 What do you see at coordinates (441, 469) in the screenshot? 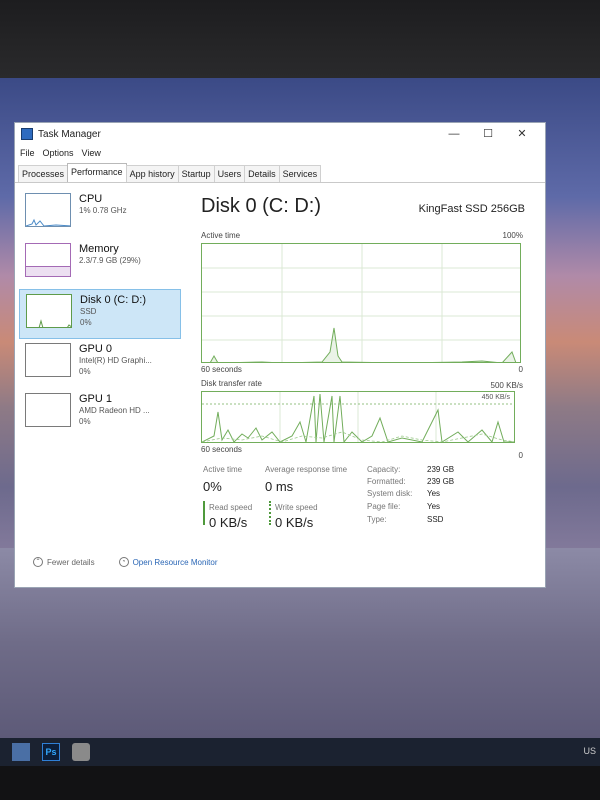
I see `capacity-value: 239 GB` at bounding box center [441, 469].